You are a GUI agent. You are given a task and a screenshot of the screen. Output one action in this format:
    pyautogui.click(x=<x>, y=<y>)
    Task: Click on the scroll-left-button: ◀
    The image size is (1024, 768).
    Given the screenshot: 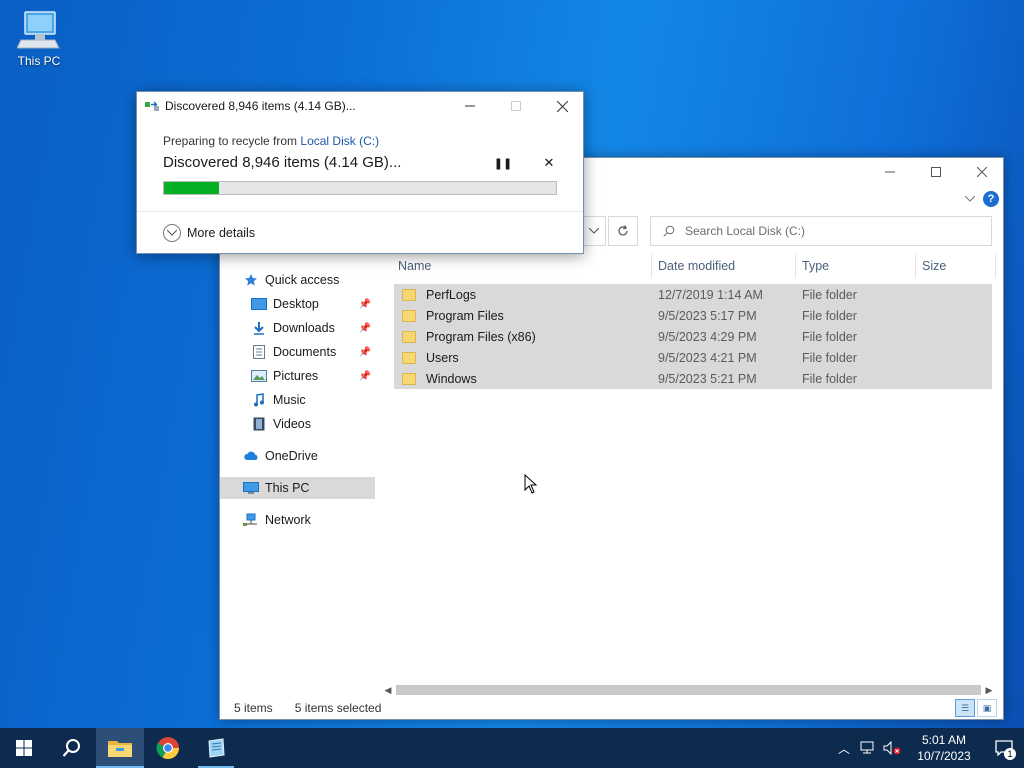 What is the action you would take?
    pyautogui.click(x=388, y=690)
    